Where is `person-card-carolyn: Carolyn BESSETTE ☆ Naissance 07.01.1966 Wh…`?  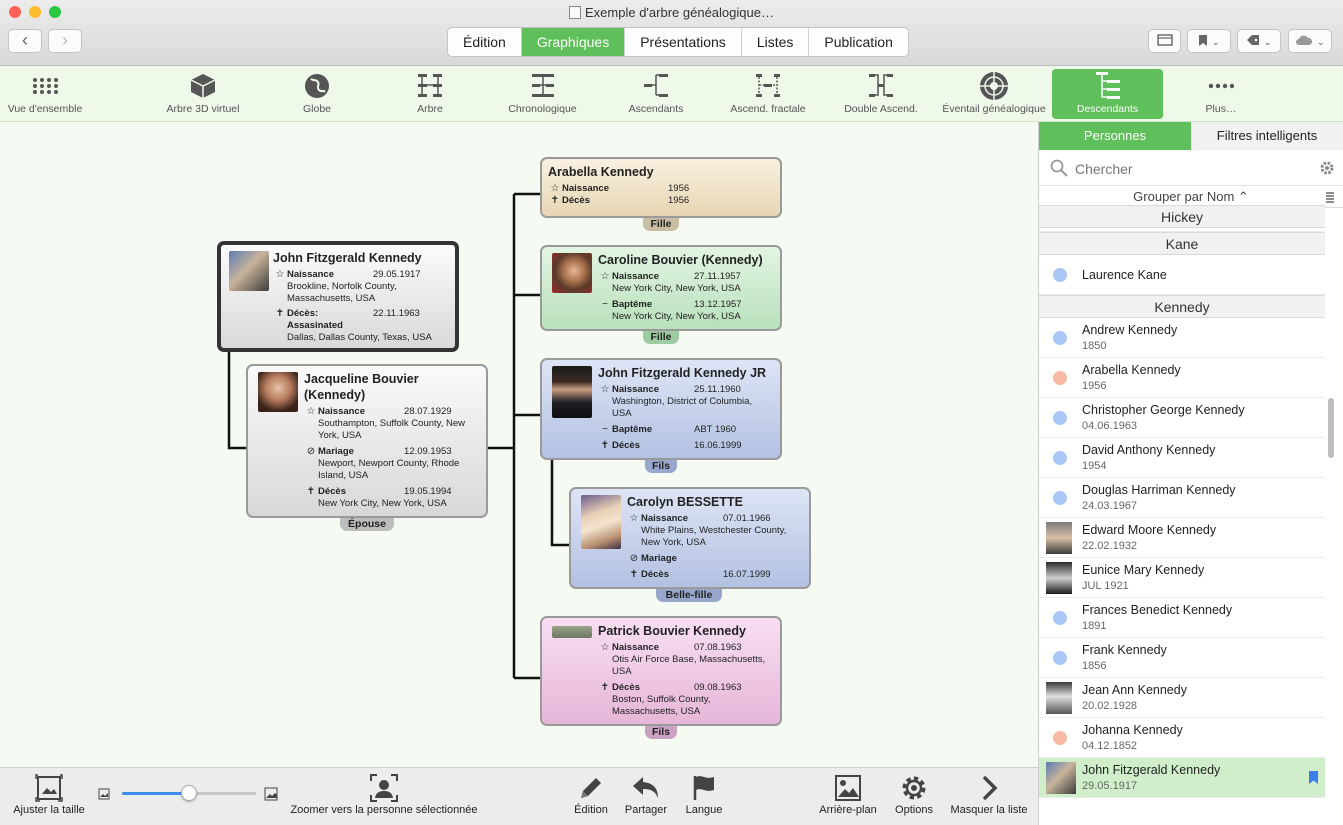 person-card-carolyn: Carolyn BESSETTE ☆ Naissance 07.01.1966 Wh… is located at coordinates (690, 538).